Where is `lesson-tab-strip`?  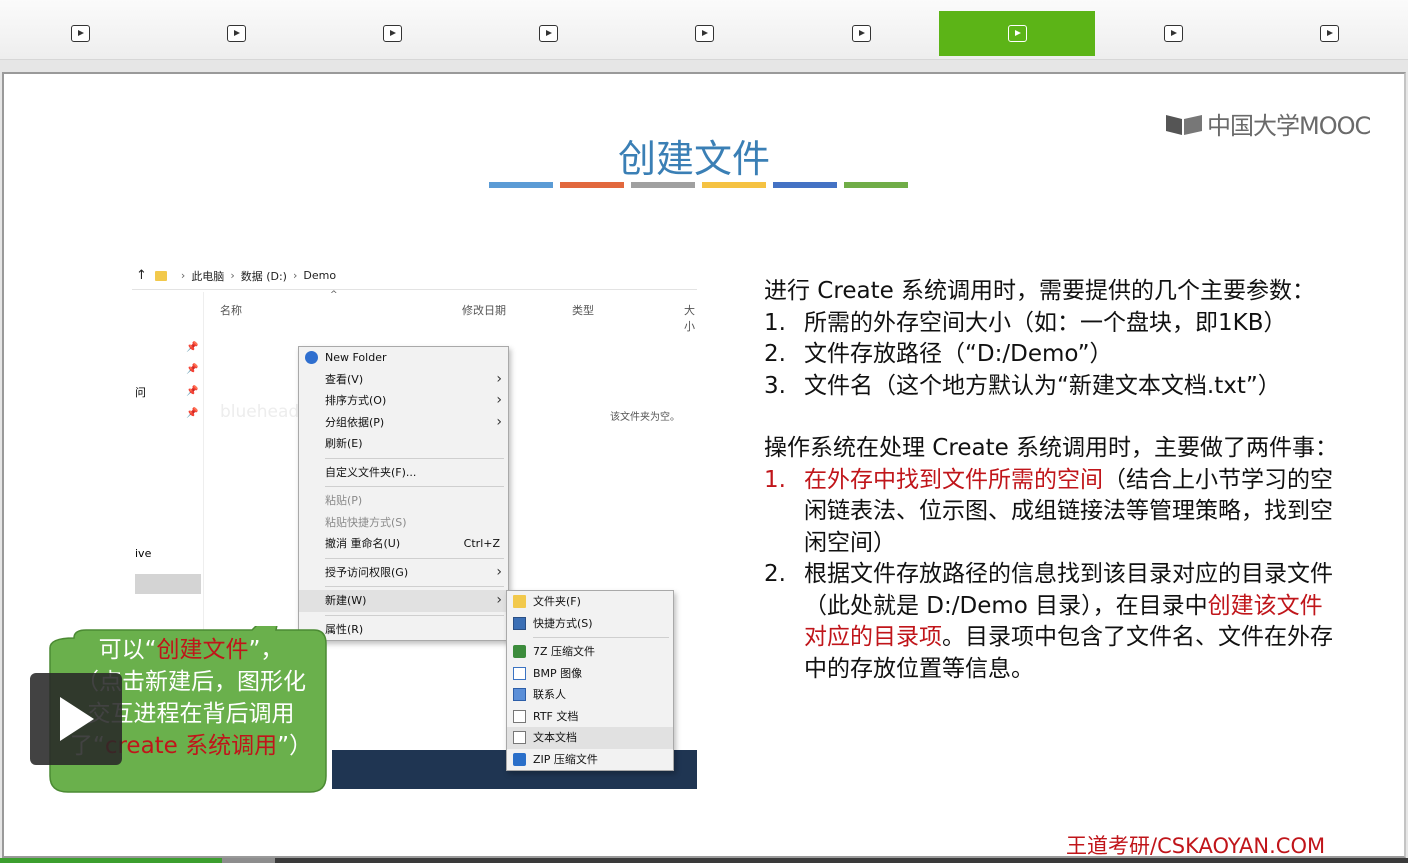
lesson-tab-strip is located at coordinates (704, 30).